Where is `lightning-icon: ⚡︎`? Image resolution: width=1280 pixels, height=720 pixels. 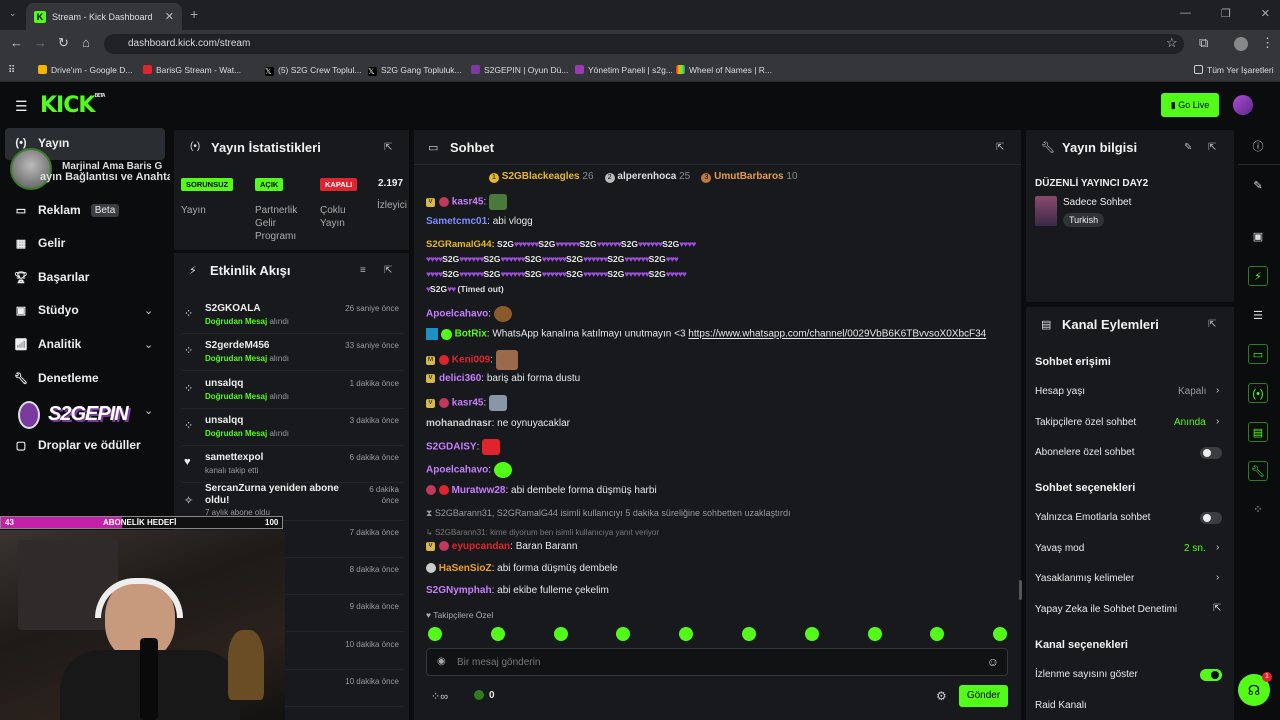
lightning-icon: ⚡︎ is located at coordinates (1258, 276).